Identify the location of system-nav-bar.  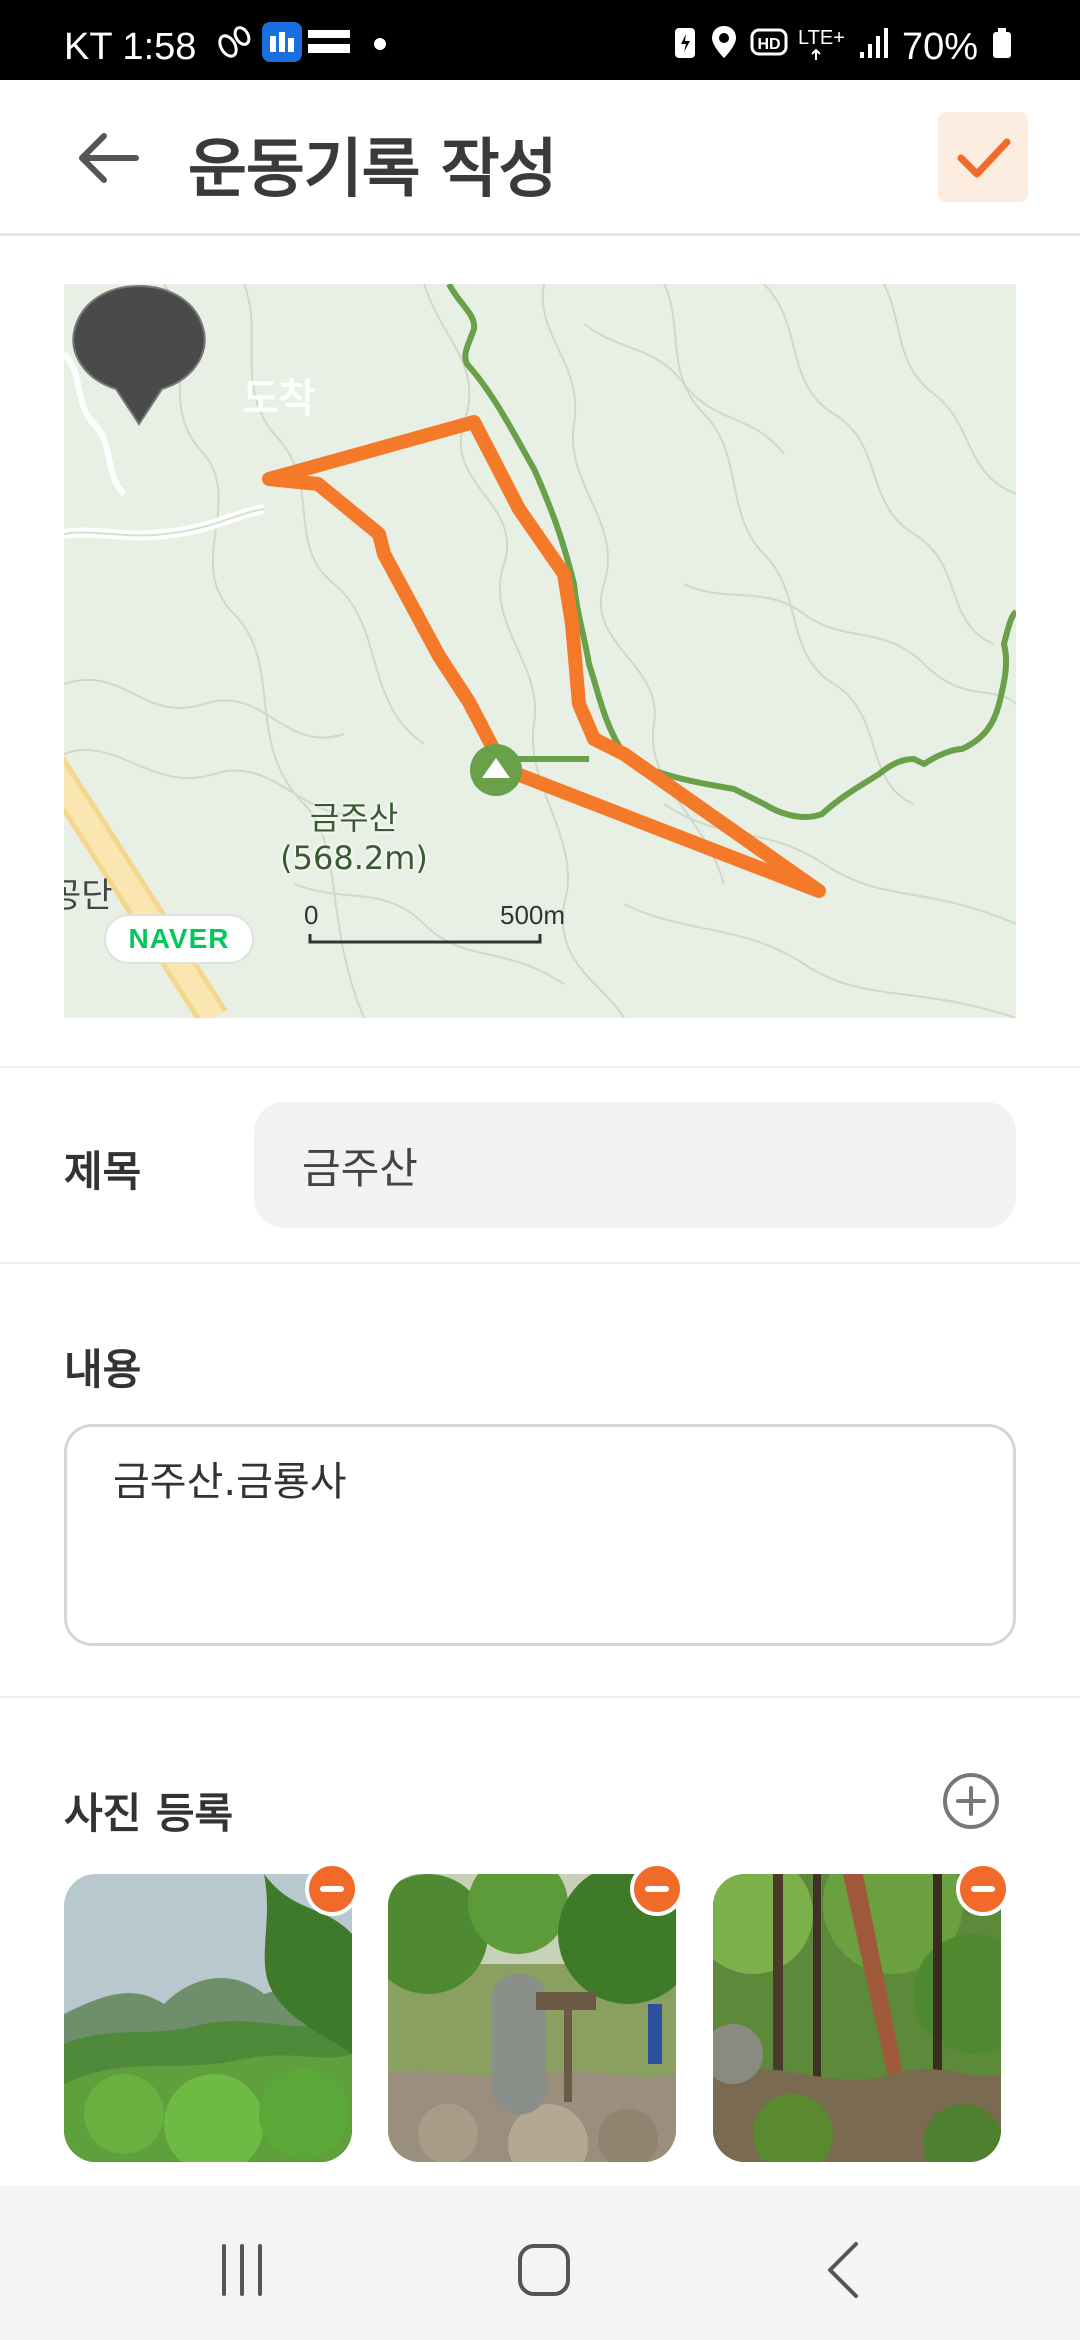
(540, 2263).